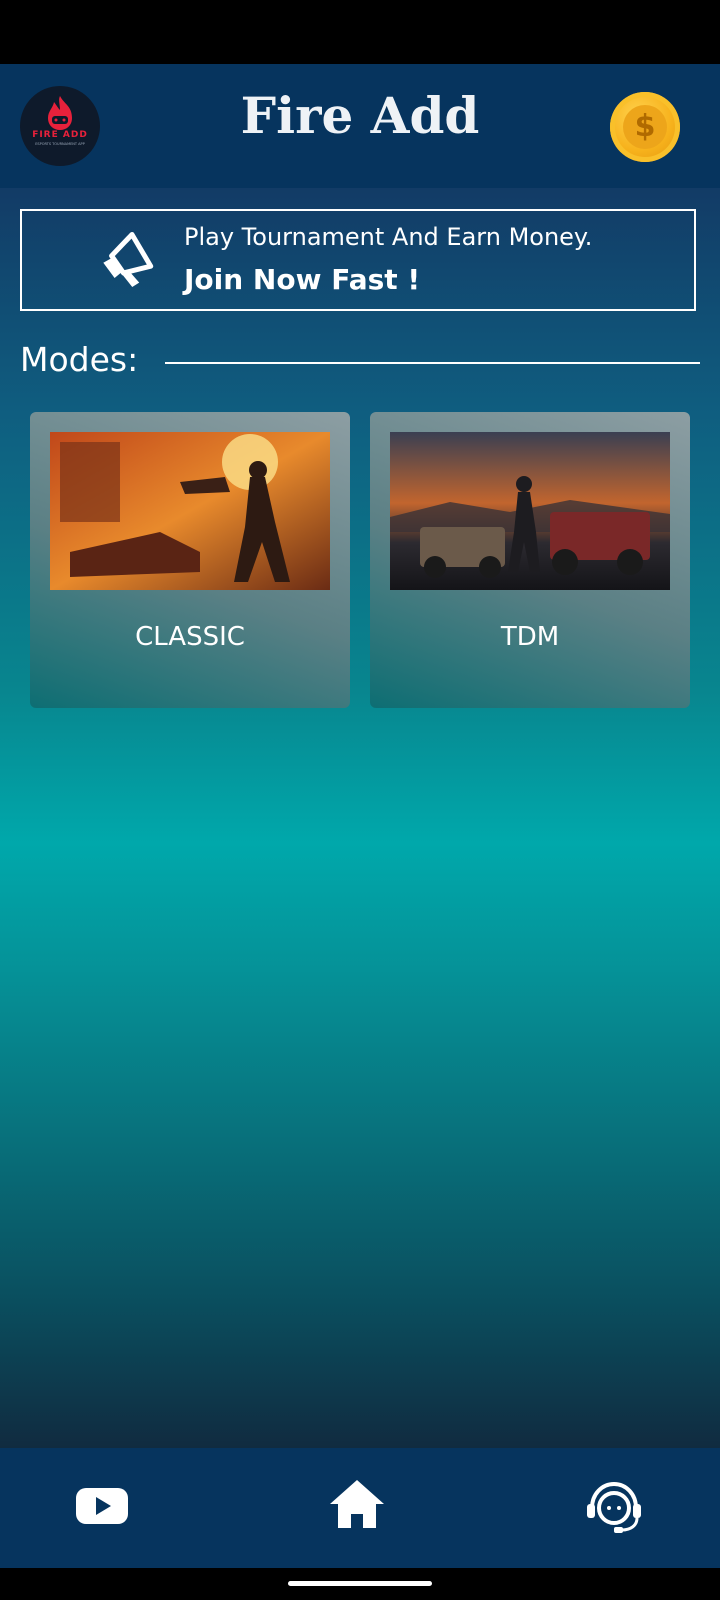  I want to click on modes-divider, so click(432, 363).